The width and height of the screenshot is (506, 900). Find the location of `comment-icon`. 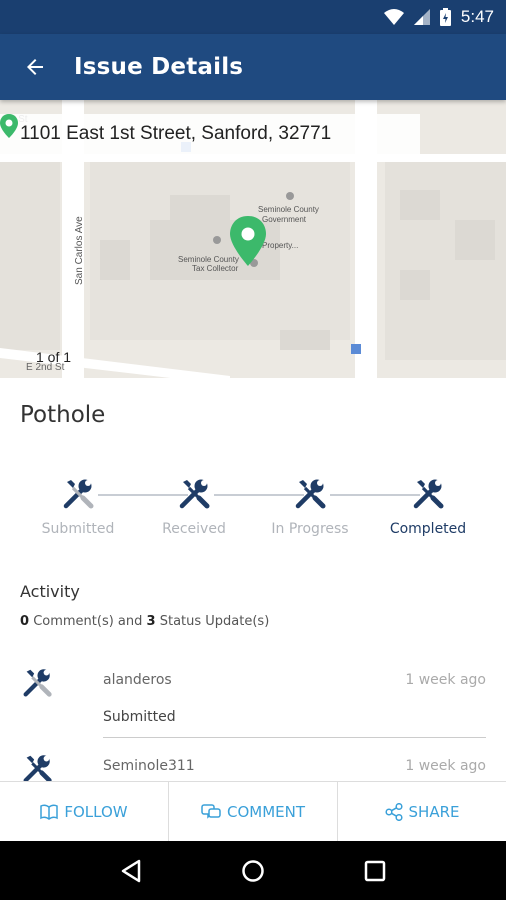

comment-icon is located at coordinates (211, 811).